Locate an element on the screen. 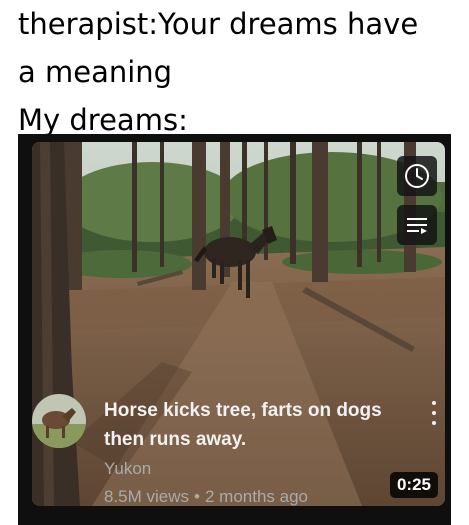  caption-line-1: therapist:Your dreams have is located at coordinates (218, 24).